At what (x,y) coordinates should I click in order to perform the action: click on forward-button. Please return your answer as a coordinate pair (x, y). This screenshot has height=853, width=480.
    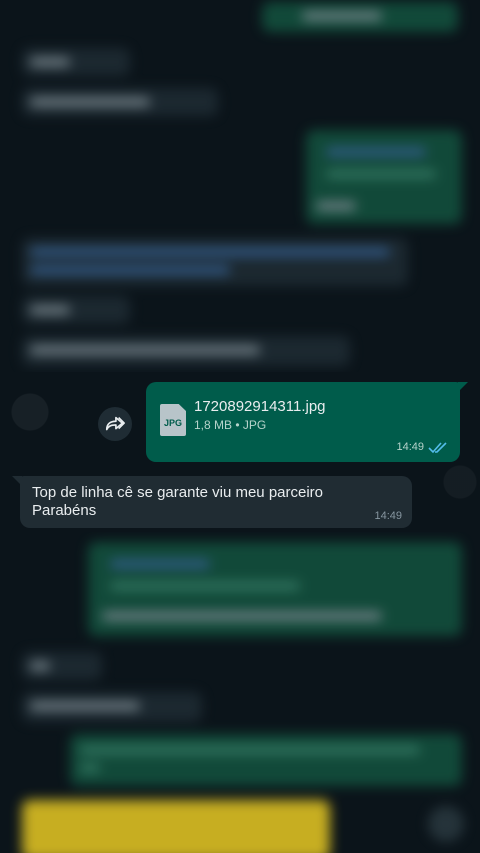
    Looking at the image, I should click on (115, 424).